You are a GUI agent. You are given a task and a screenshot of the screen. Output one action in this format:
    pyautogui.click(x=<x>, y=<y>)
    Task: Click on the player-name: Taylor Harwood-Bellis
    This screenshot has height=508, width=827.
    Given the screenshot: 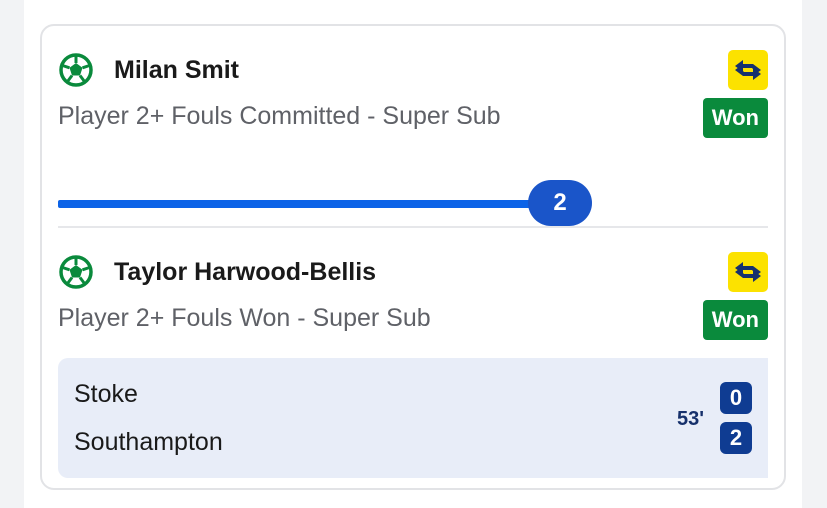 What is the action you would take?
    pyautogui.click(x=245, y=271)
    